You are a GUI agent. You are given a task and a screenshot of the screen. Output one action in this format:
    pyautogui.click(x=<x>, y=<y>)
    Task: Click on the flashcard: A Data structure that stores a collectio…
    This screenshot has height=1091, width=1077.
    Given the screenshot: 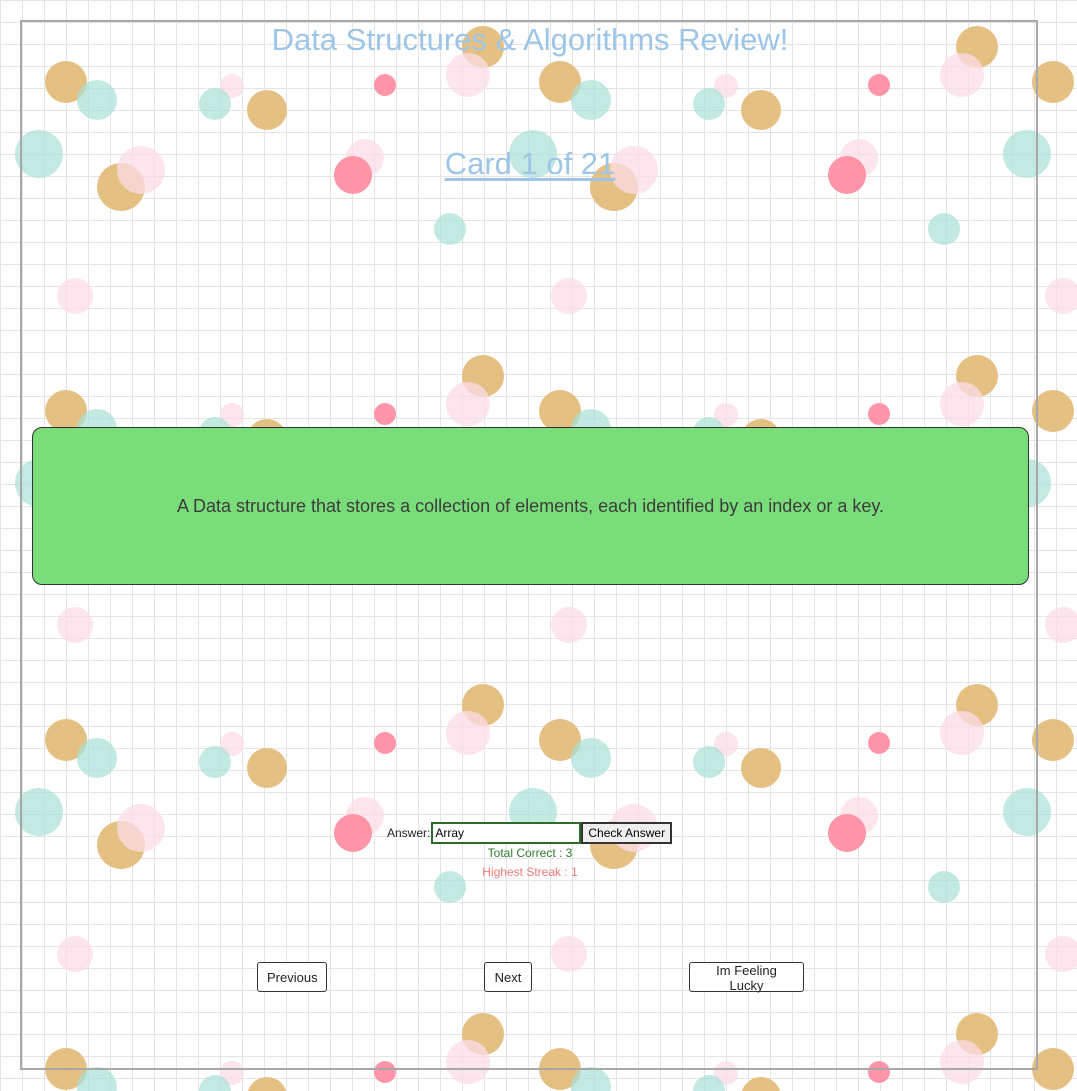 What is the action you would take?
    pyautogui.click(x=530, y=506)
    